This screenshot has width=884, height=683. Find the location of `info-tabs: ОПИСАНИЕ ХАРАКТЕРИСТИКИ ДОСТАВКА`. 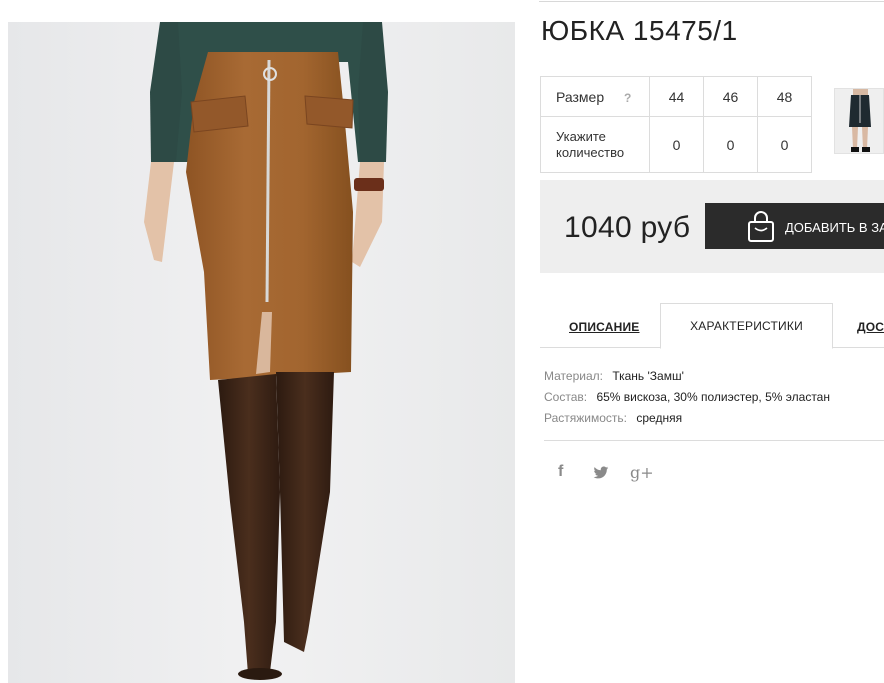

info-tabs: ОПИСАНИЕ ХАРАКТЕРИСТИКИ ДОСТАВКА is located at coordinates (712, 326).